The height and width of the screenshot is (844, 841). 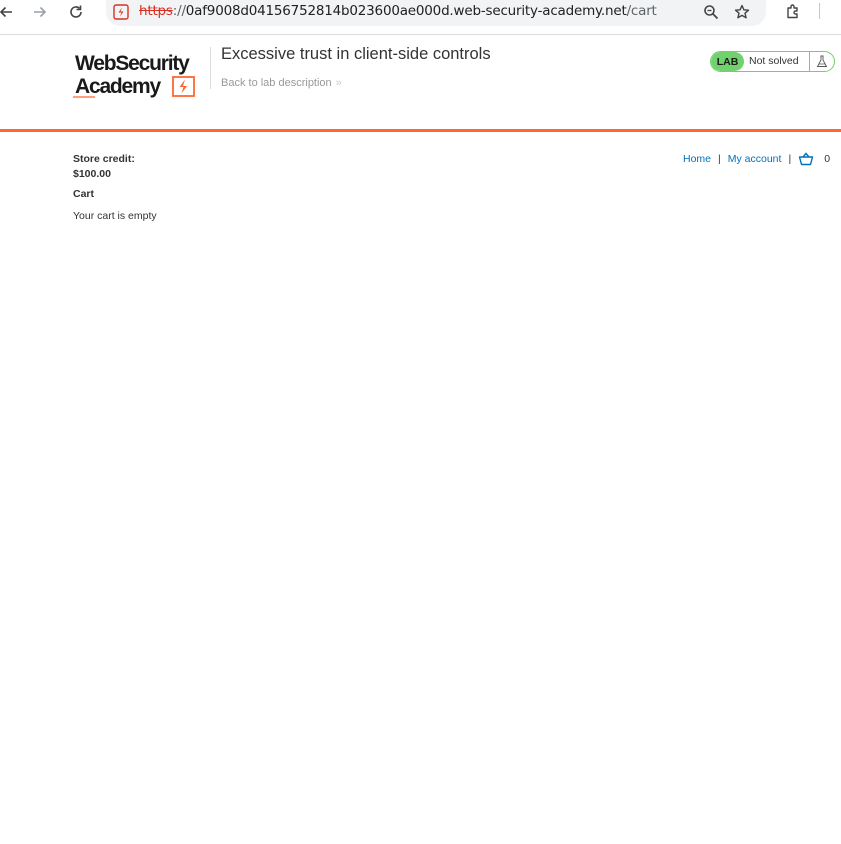 I want to click on reload-button, so click(x=76, y=12).